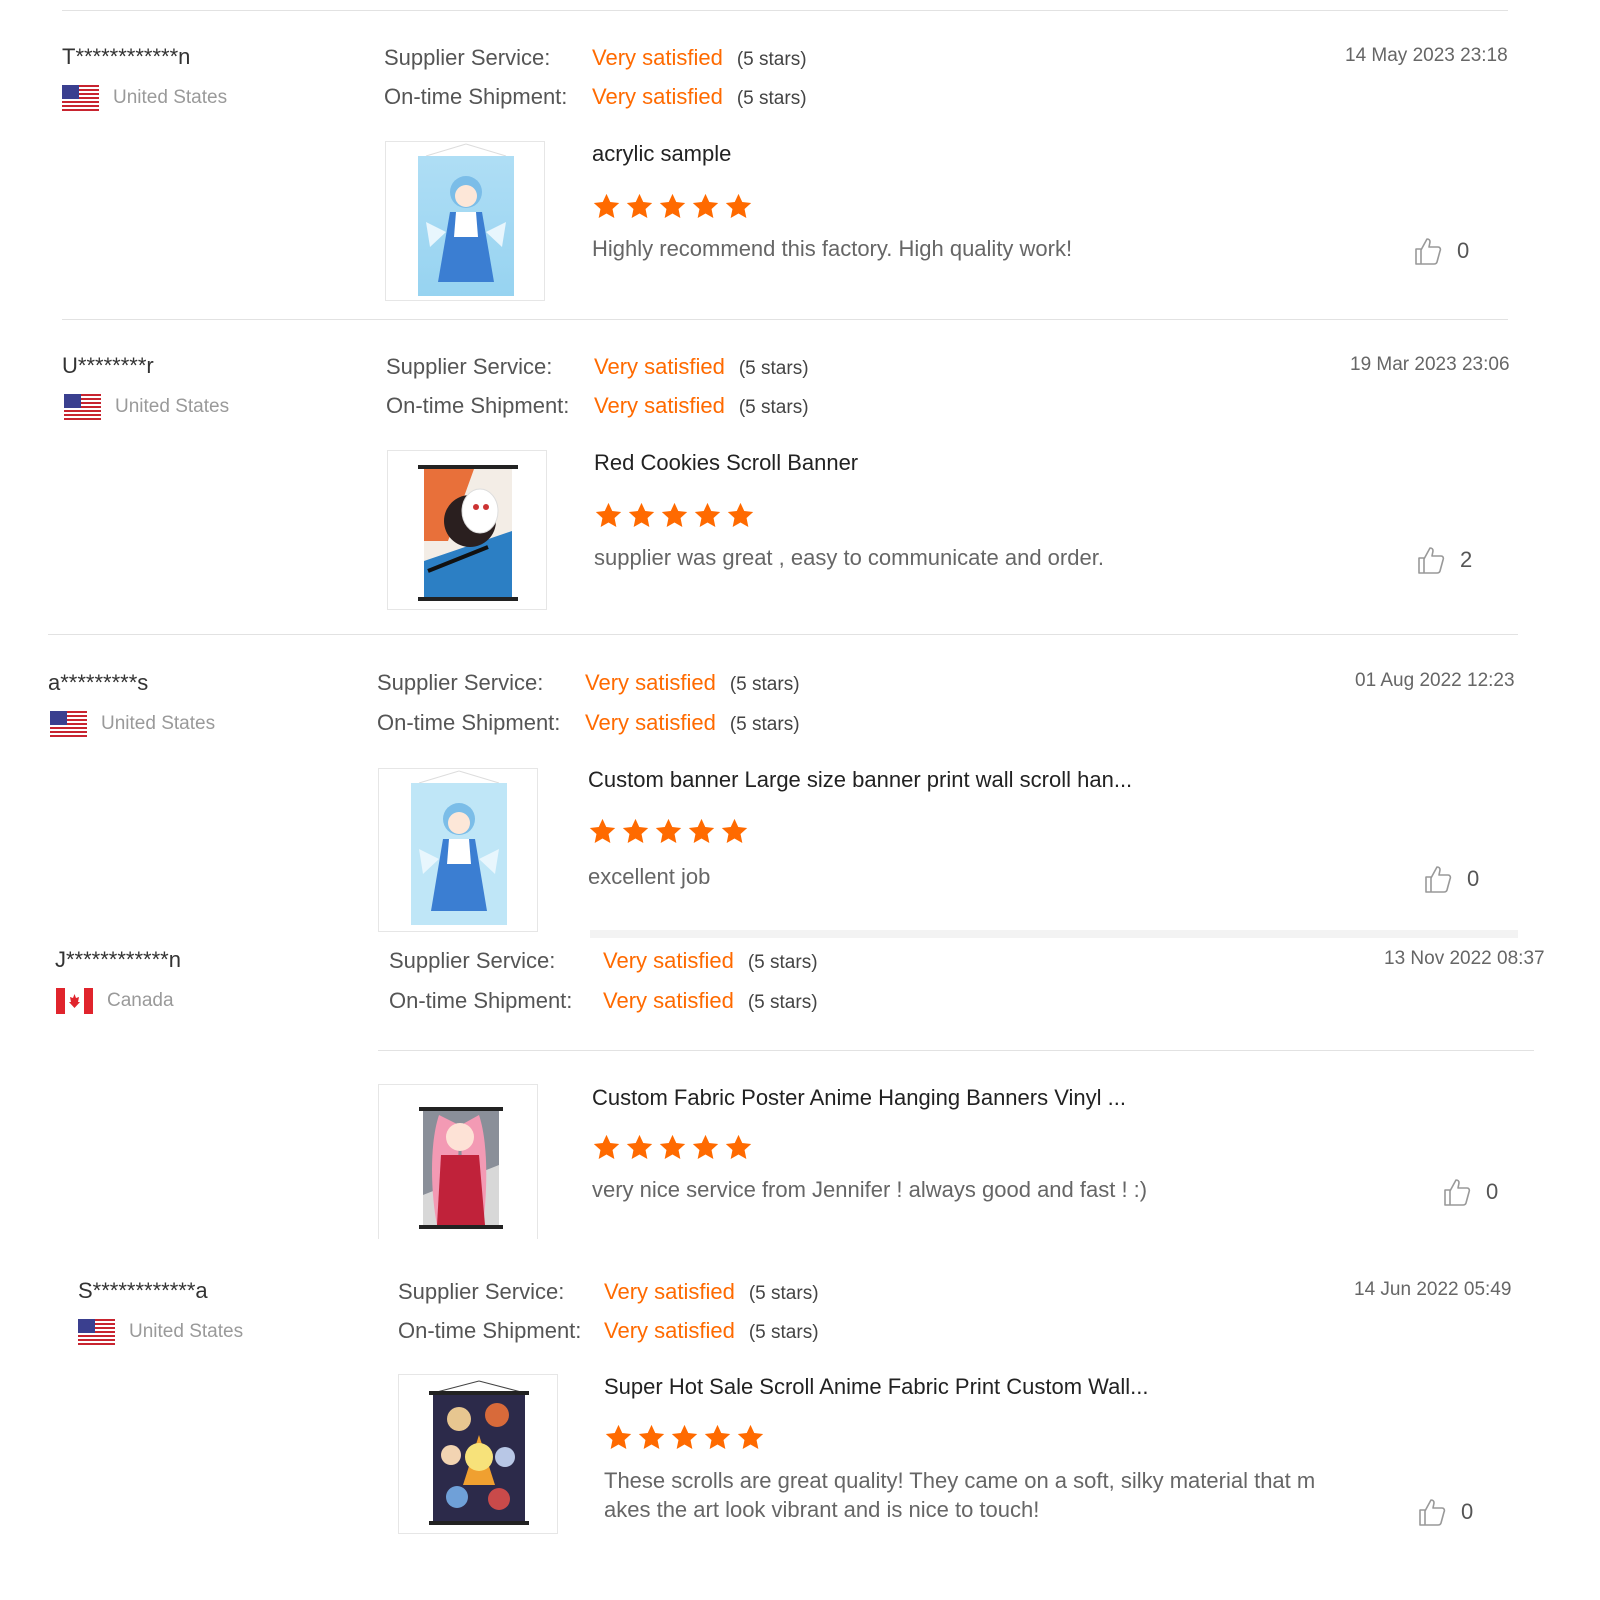 This screenshot has width=1600, height=1600. Describe the element at coordinates (98, 682) in the screenshot. I see `reviewer-name: a*********s` at that location.